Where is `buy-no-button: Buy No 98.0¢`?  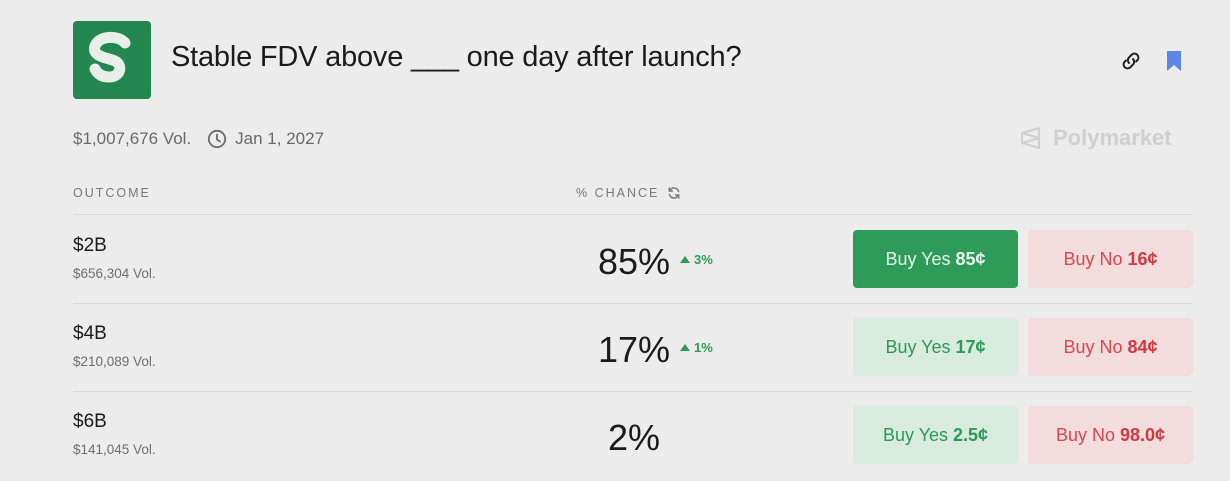
buy-no-button: Buy No 98.0¢ is located at coordinates (1110, 435).